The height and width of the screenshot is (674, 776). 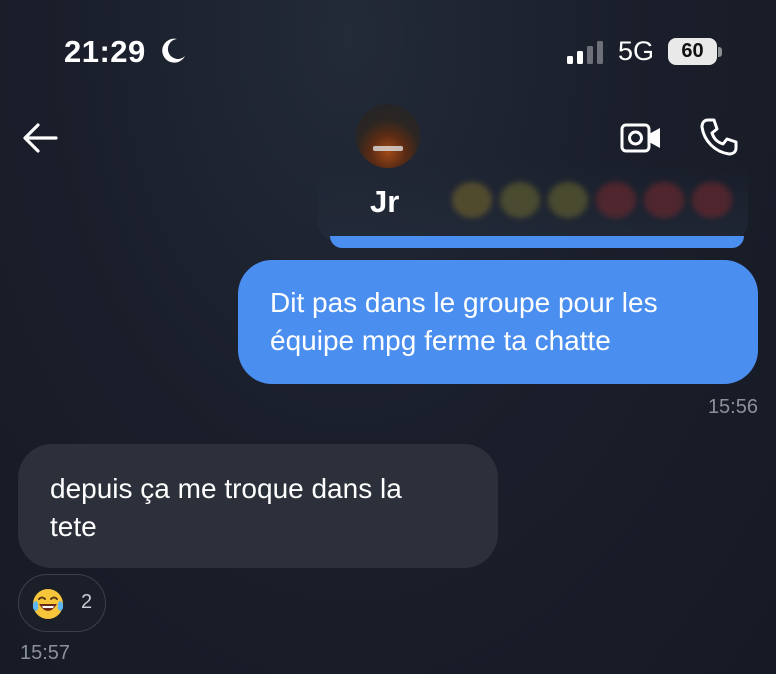 I want to click on avatar-detail, so click(x=388, y=148).